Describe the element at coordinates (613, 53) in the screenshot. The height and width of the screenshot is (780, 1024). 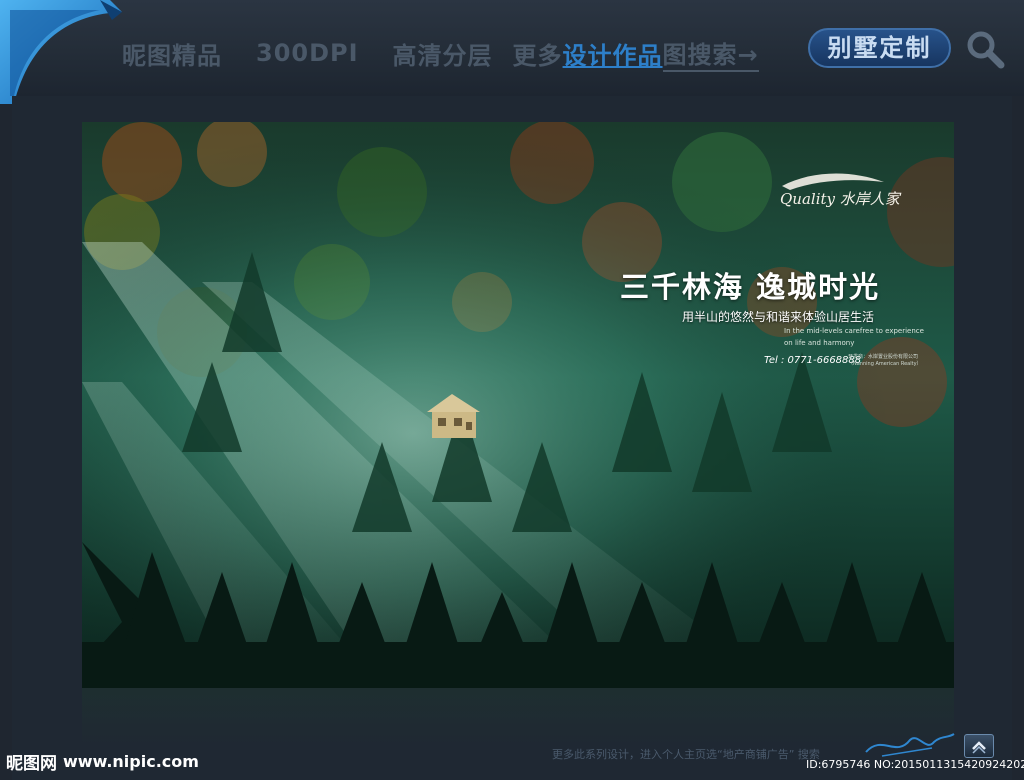
I see `nav-more-link: 设计作品` at that location.